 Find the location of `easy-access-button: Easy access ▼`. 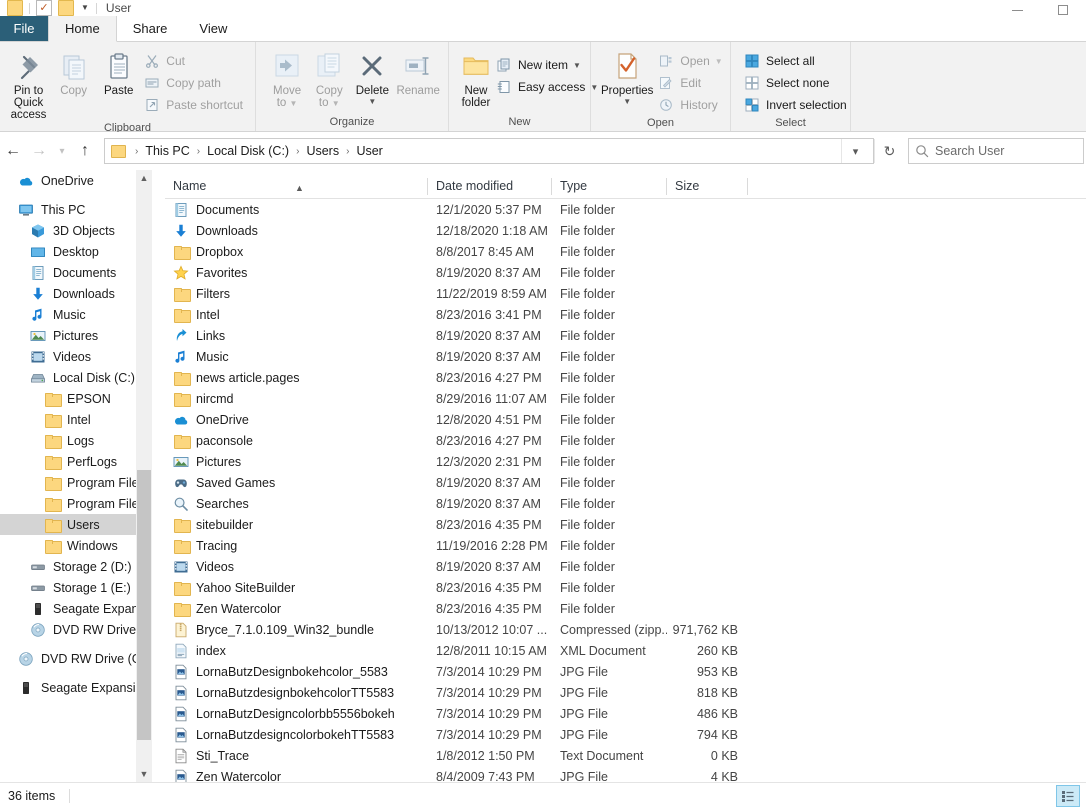

easy-access-button: Easy access ▼ is located at coordinates (548, 87).